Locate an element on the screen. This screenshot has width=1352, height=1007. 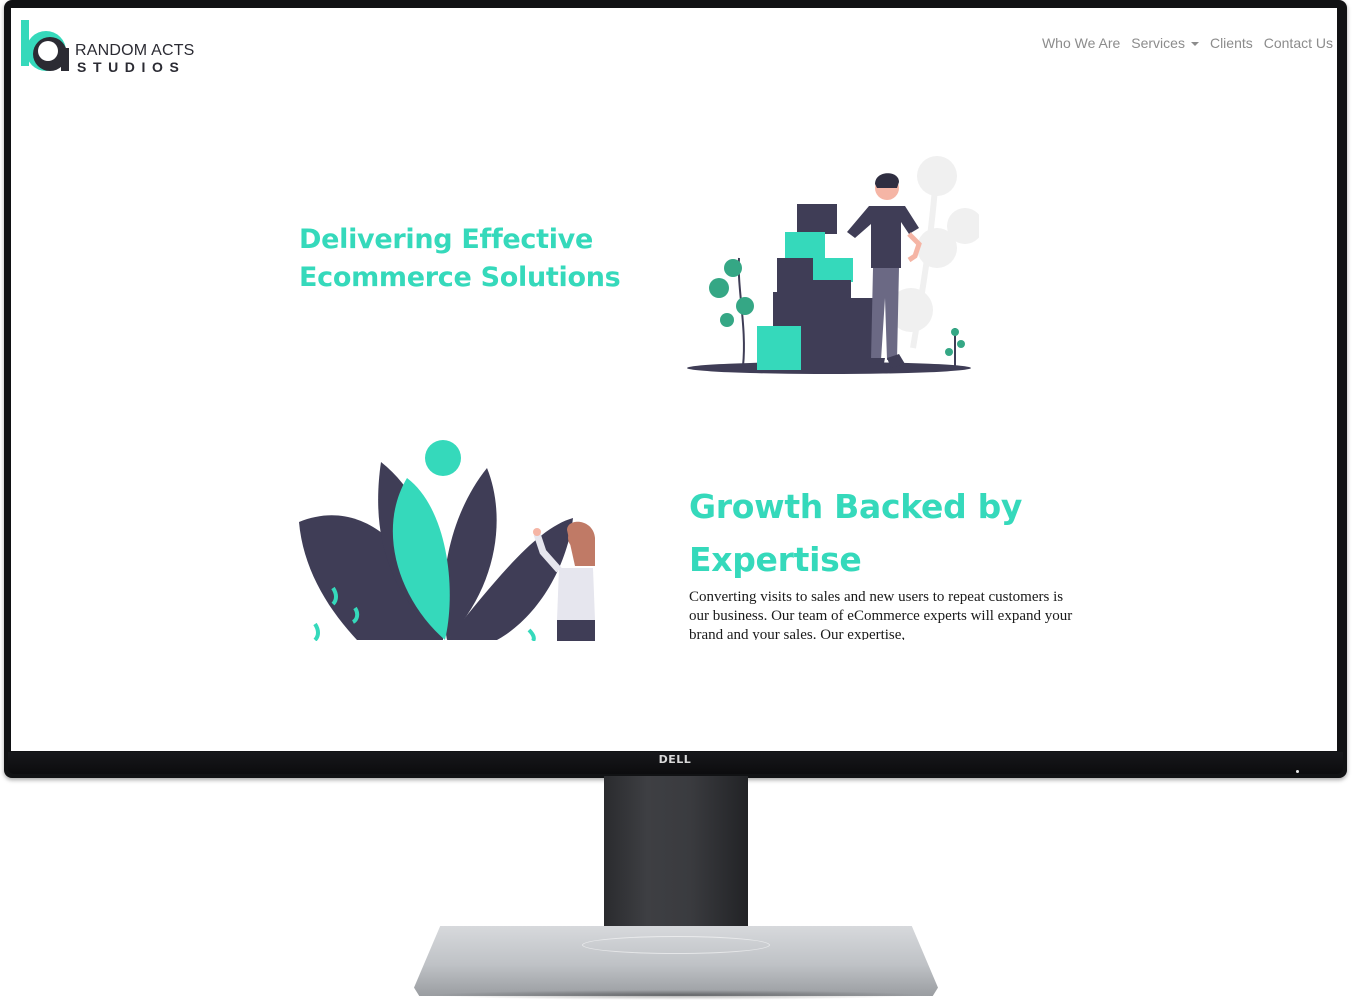
nav-services-dropdown: Services is located at coordinates (1165, 43).